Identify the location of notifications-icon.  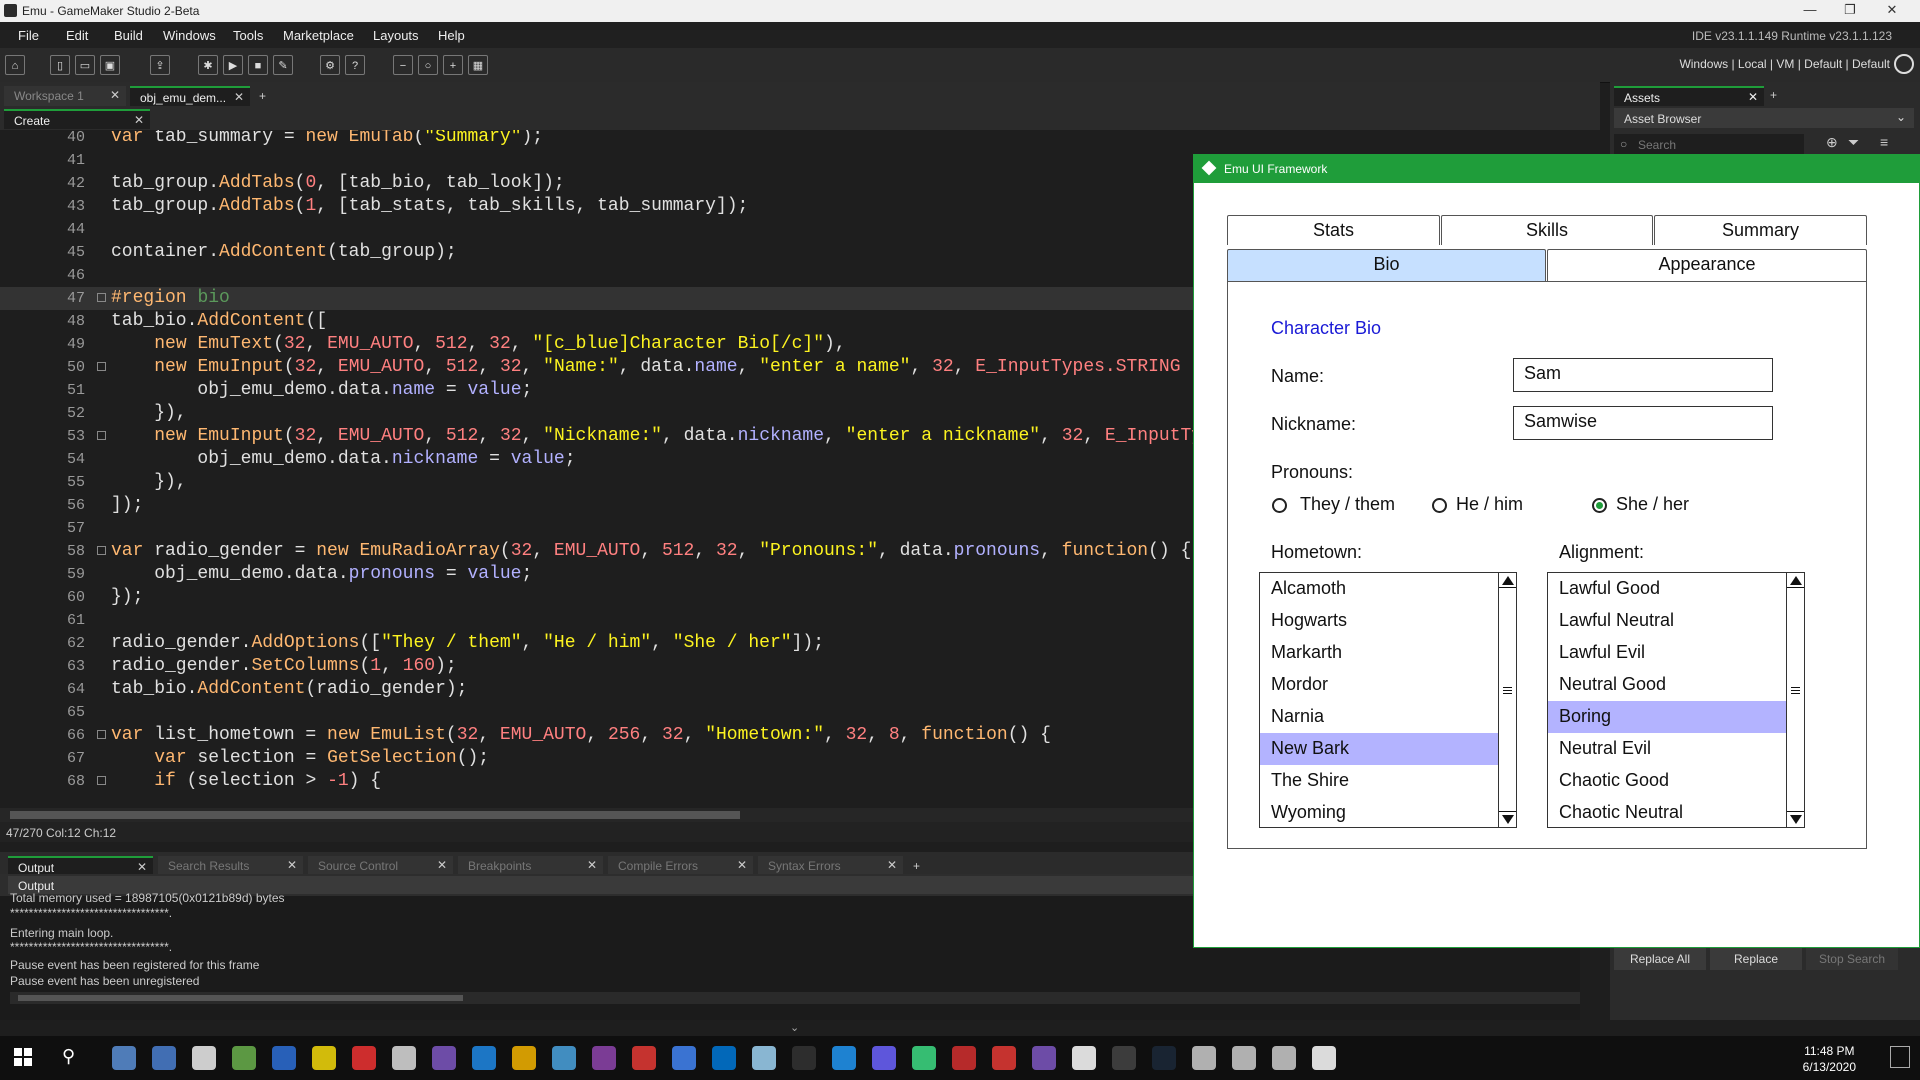
(1900, 1057).